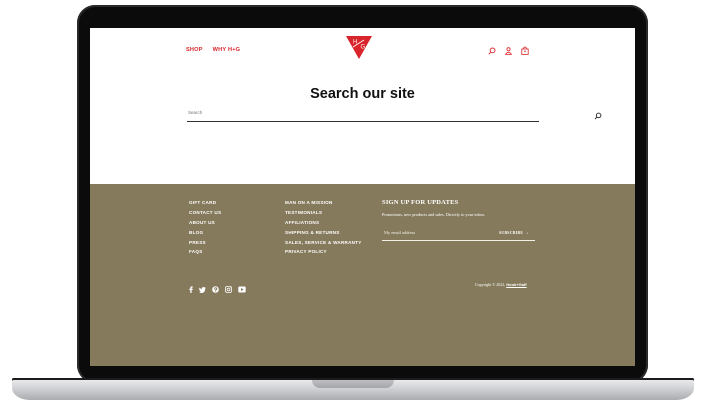 The image size is (706, 410). I want to click on cart-icon, so click(525, 51).